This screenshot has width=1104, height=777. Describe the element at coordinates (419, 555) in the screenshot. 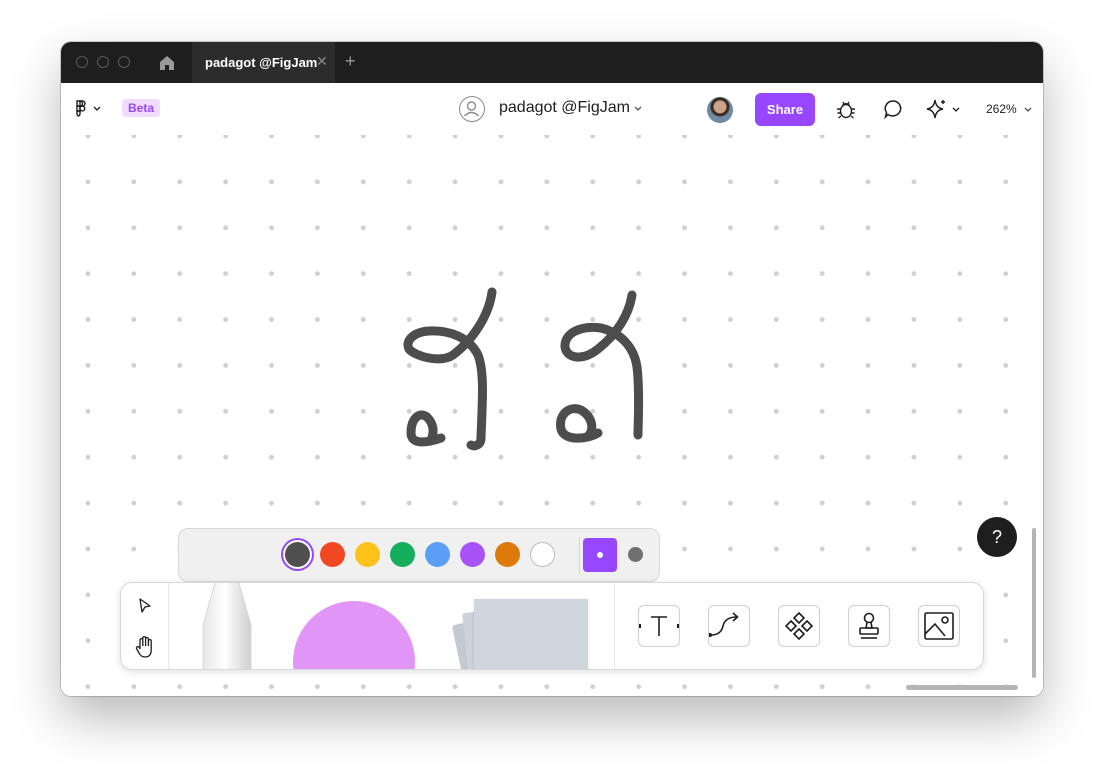

I see `color-palette` at that location.